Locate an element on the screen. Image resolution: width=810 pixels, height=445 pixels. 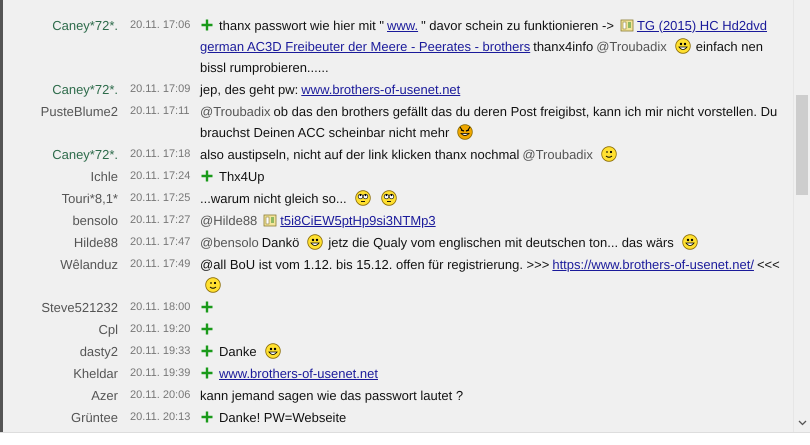
link: TG (2015) HC Hd2dvd is located at coordinates (702, 25).